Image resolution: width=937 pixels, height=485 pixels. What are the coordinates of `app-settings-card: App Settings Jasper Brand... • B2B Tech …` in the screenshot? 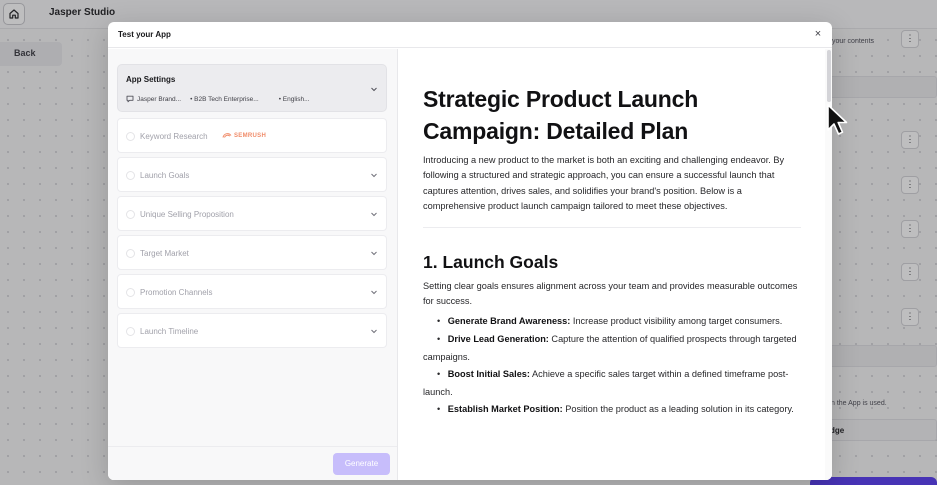 It's located at (252, 88).